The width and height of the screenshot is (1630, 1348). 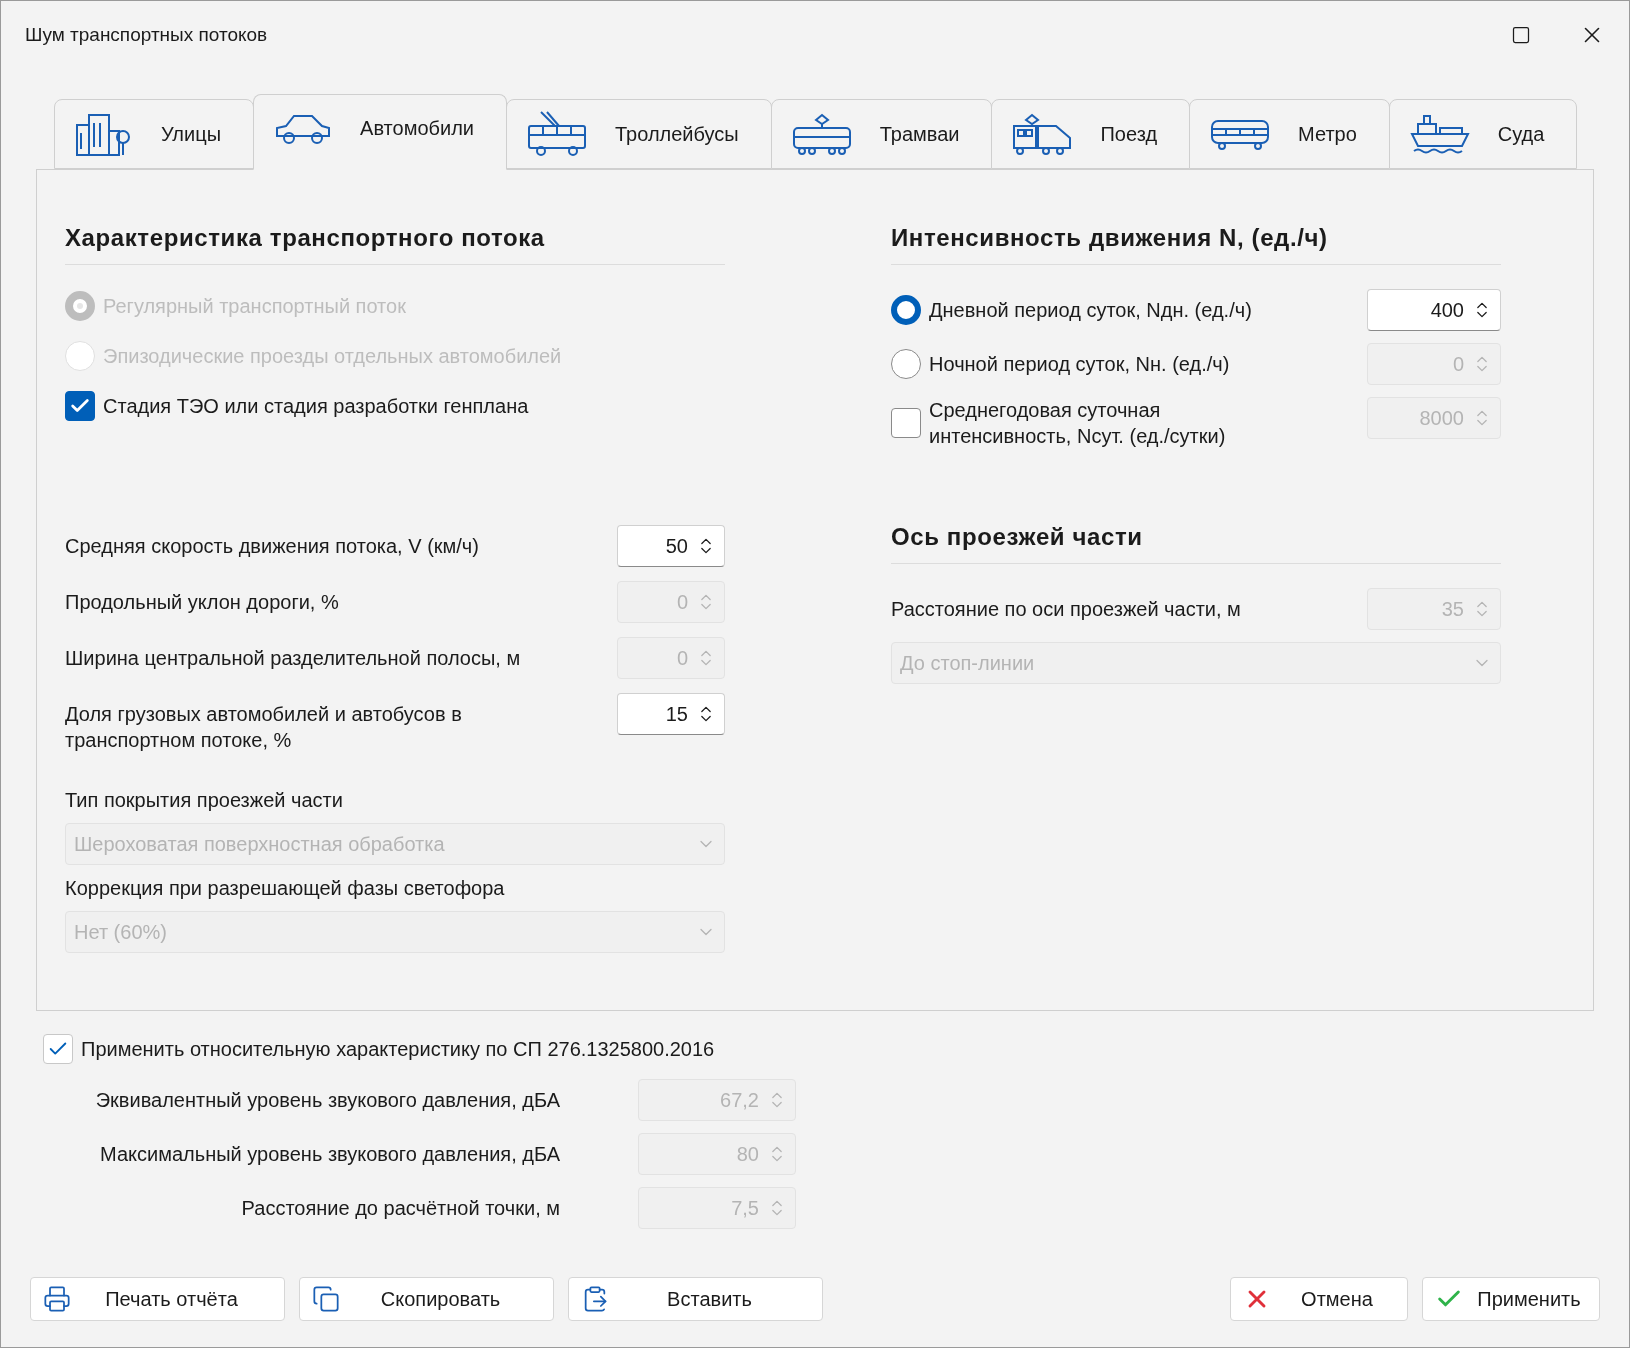 I want to click on option-label: Ночной период суток, Nн. (ед./ч), so click(x=1080, y=364).